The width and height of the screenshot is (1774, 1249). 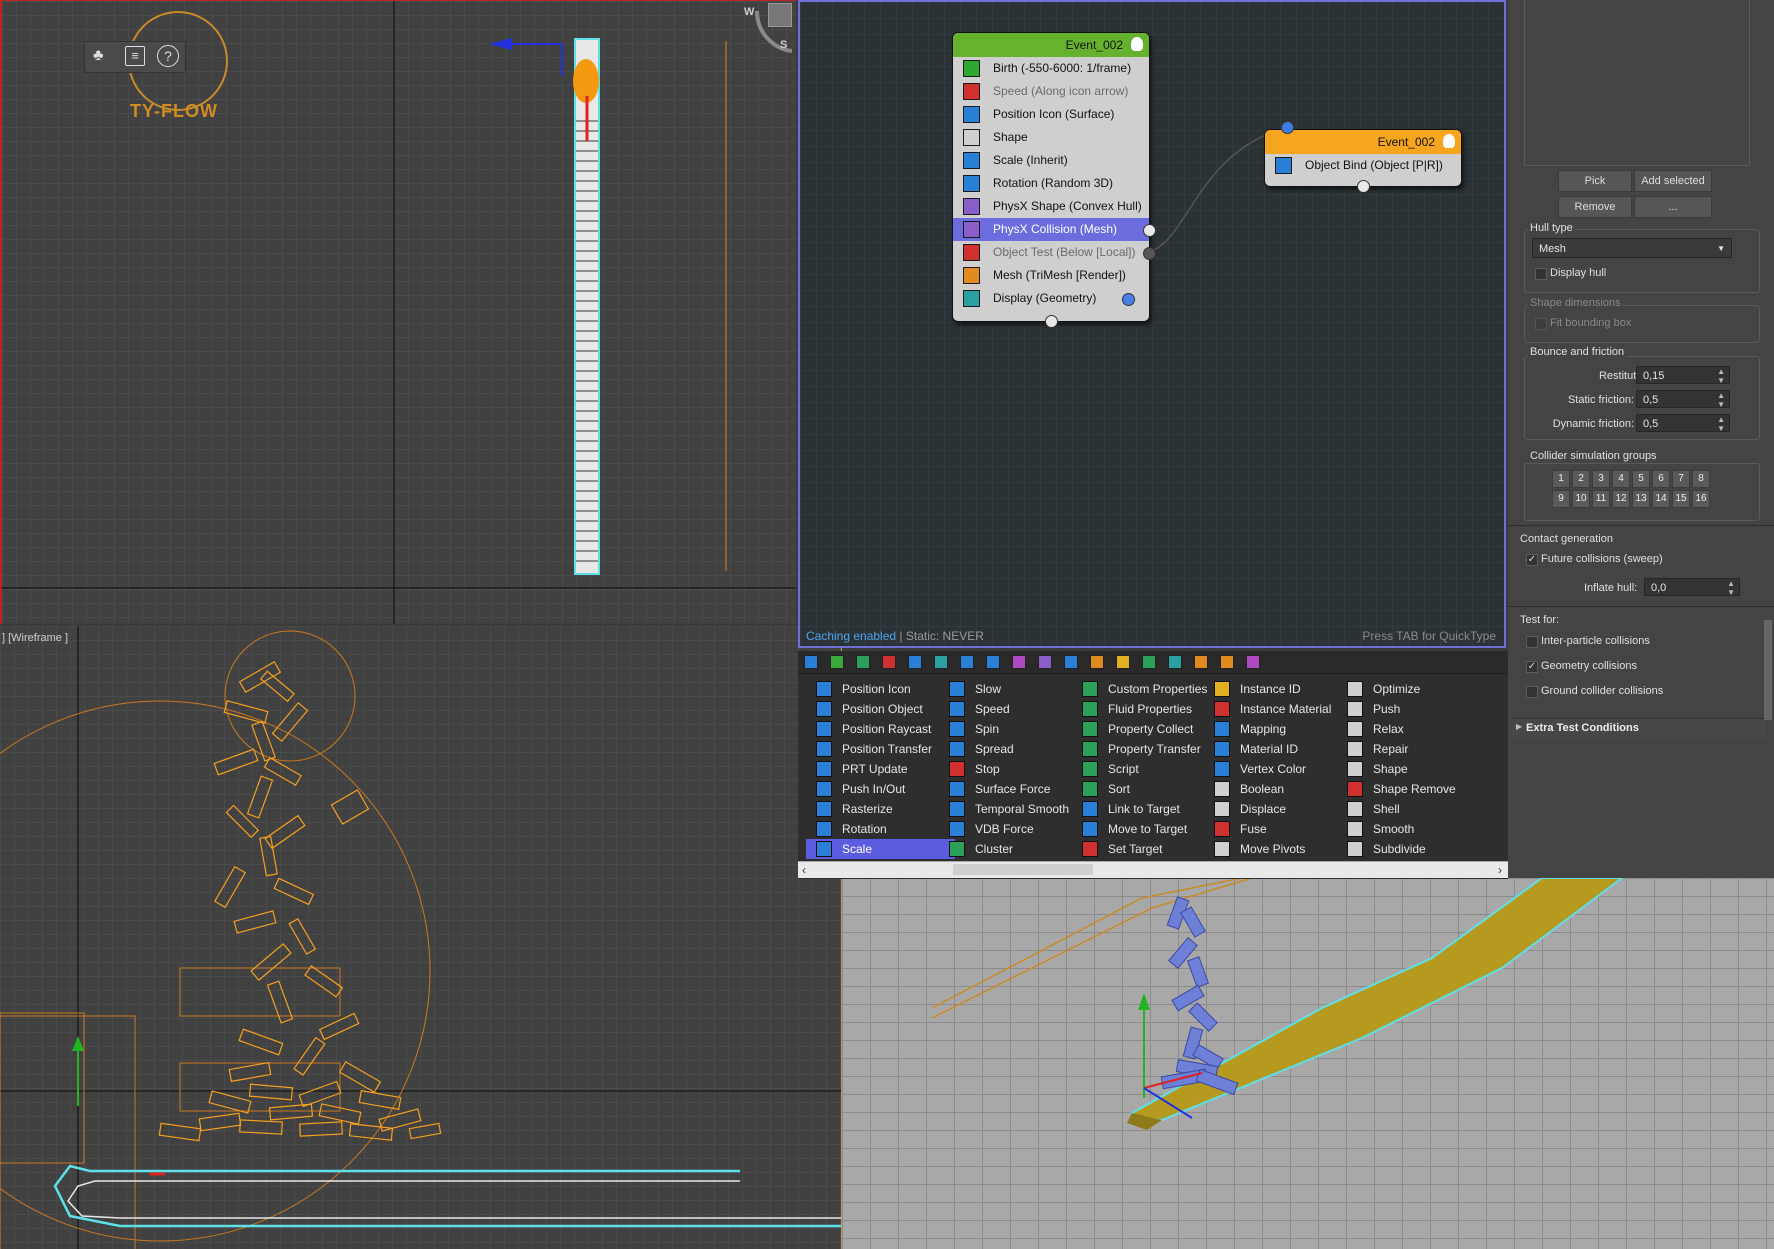 I want to click on category-delete-icon, so click(x=889, y=662).